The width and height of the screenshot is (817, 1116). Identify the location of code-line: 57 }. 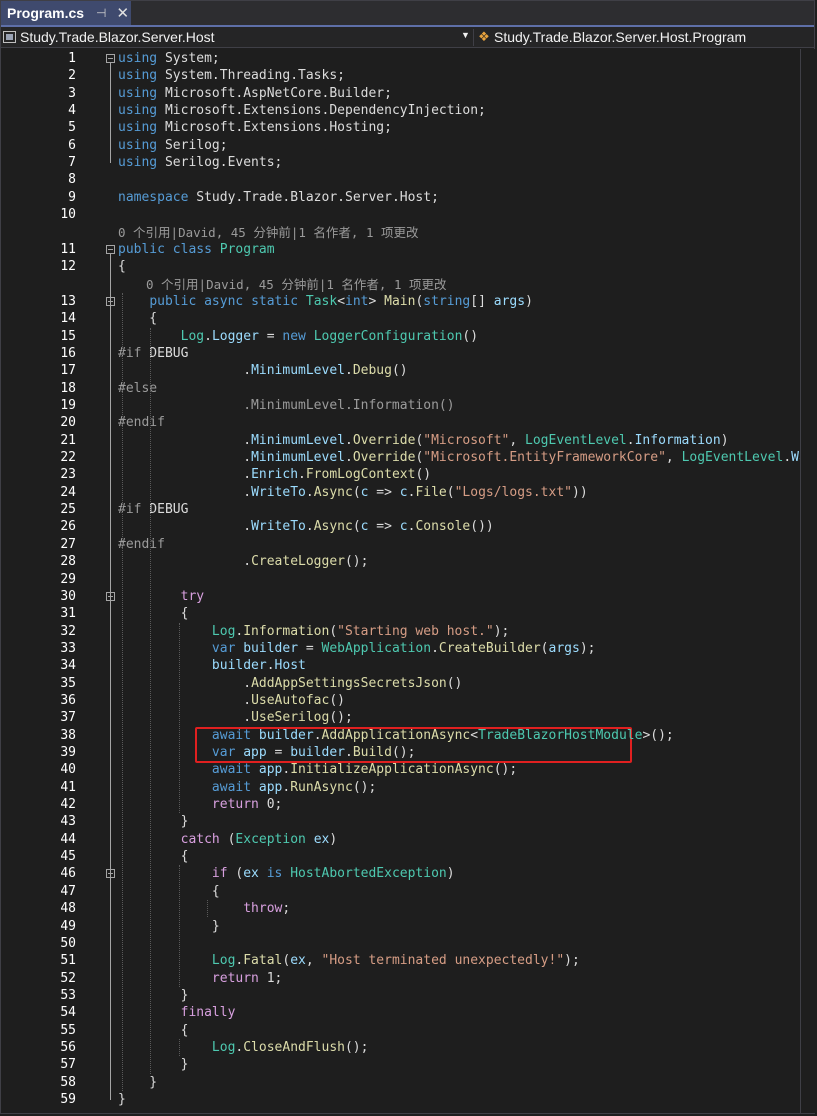
(408, 1064).